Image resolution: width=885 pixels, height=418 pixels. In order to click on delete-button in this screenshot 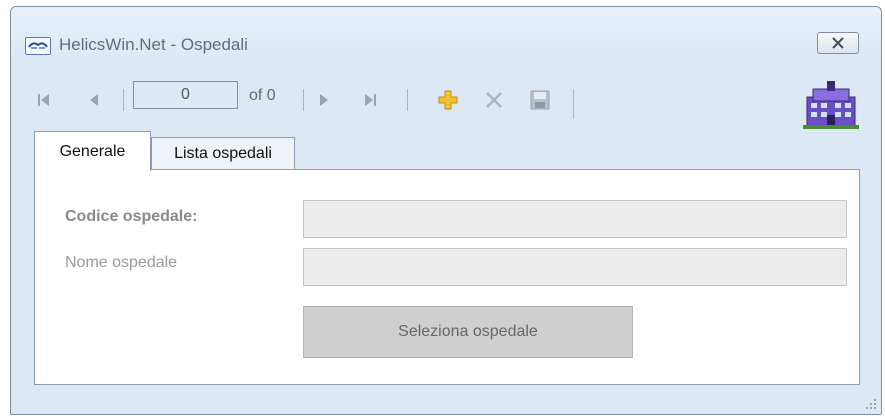, I will do `click(494, 100)`.